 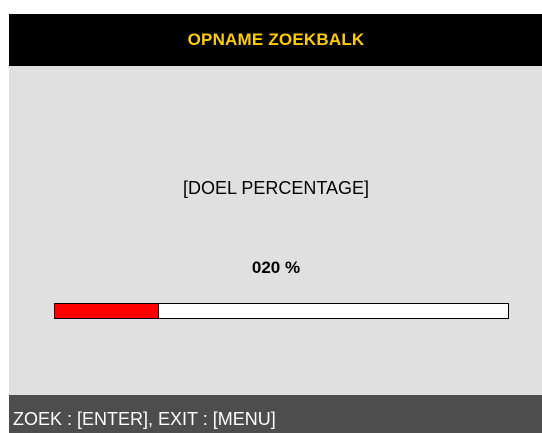 I want to click on footer-hint: ZOEK : [ENTER], EXIT : [MENU], so click(x=144, y=418).